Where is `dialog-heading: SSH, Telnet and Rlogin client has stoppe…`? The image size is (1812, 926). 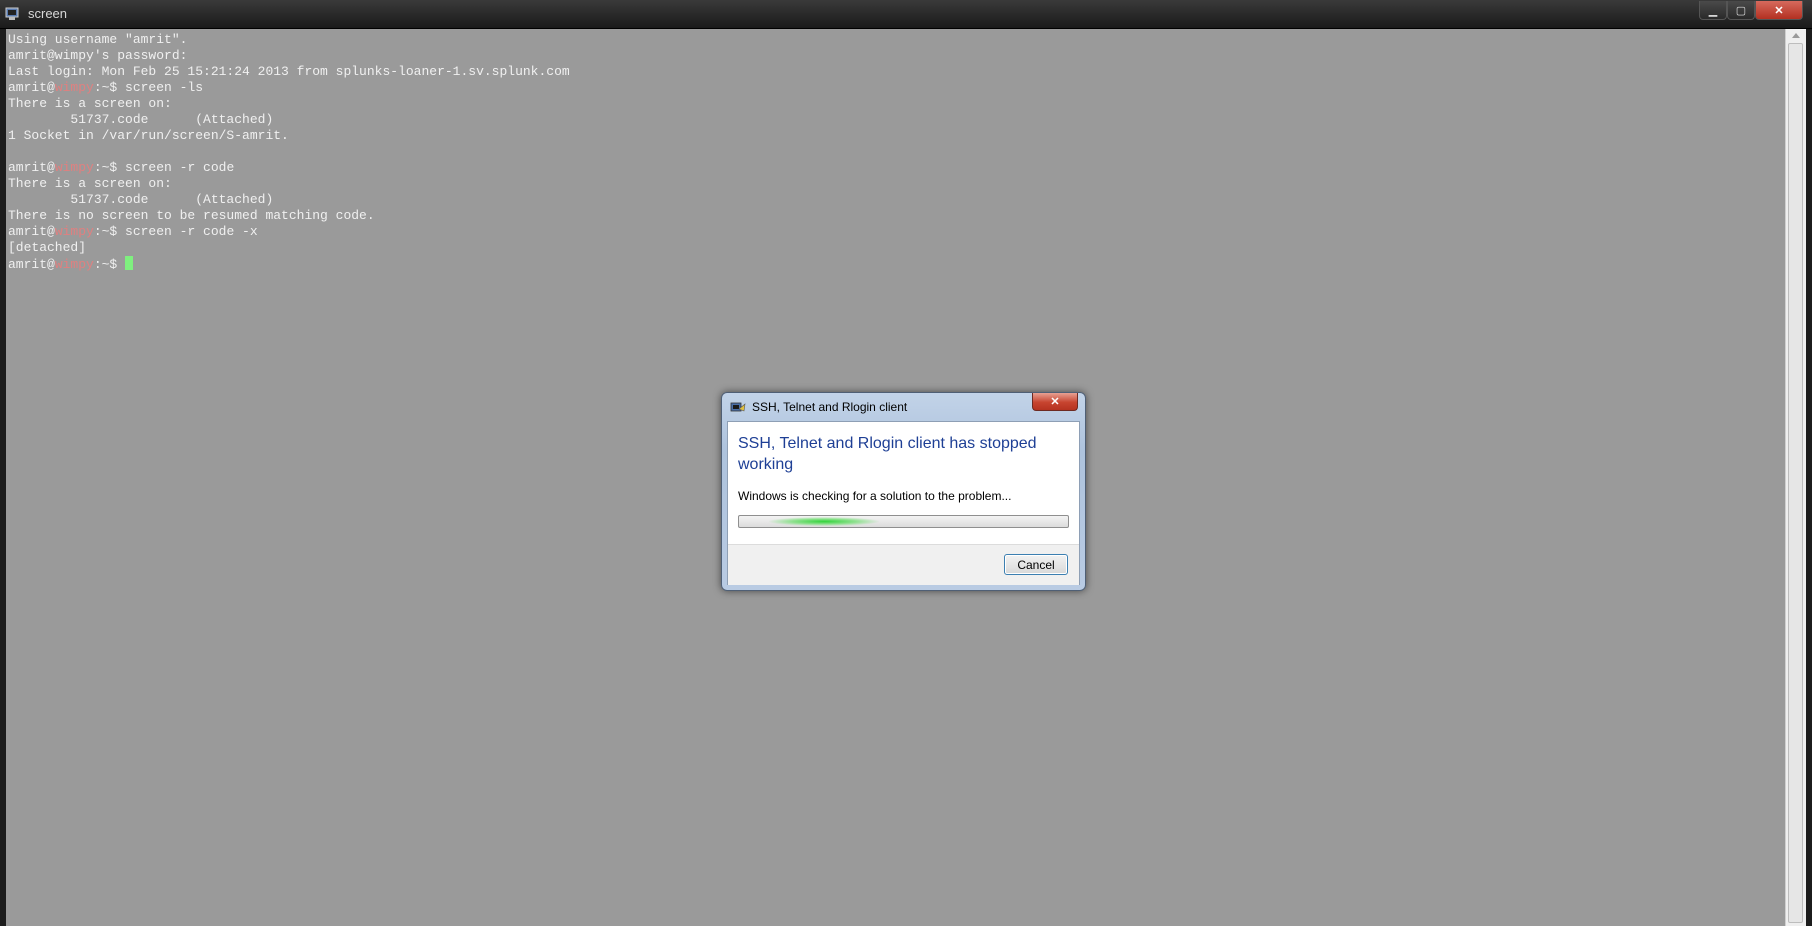 dialog-heading: SSH, Telnet and Rlogin client has stoppe… is located at coordinates (887, 454).